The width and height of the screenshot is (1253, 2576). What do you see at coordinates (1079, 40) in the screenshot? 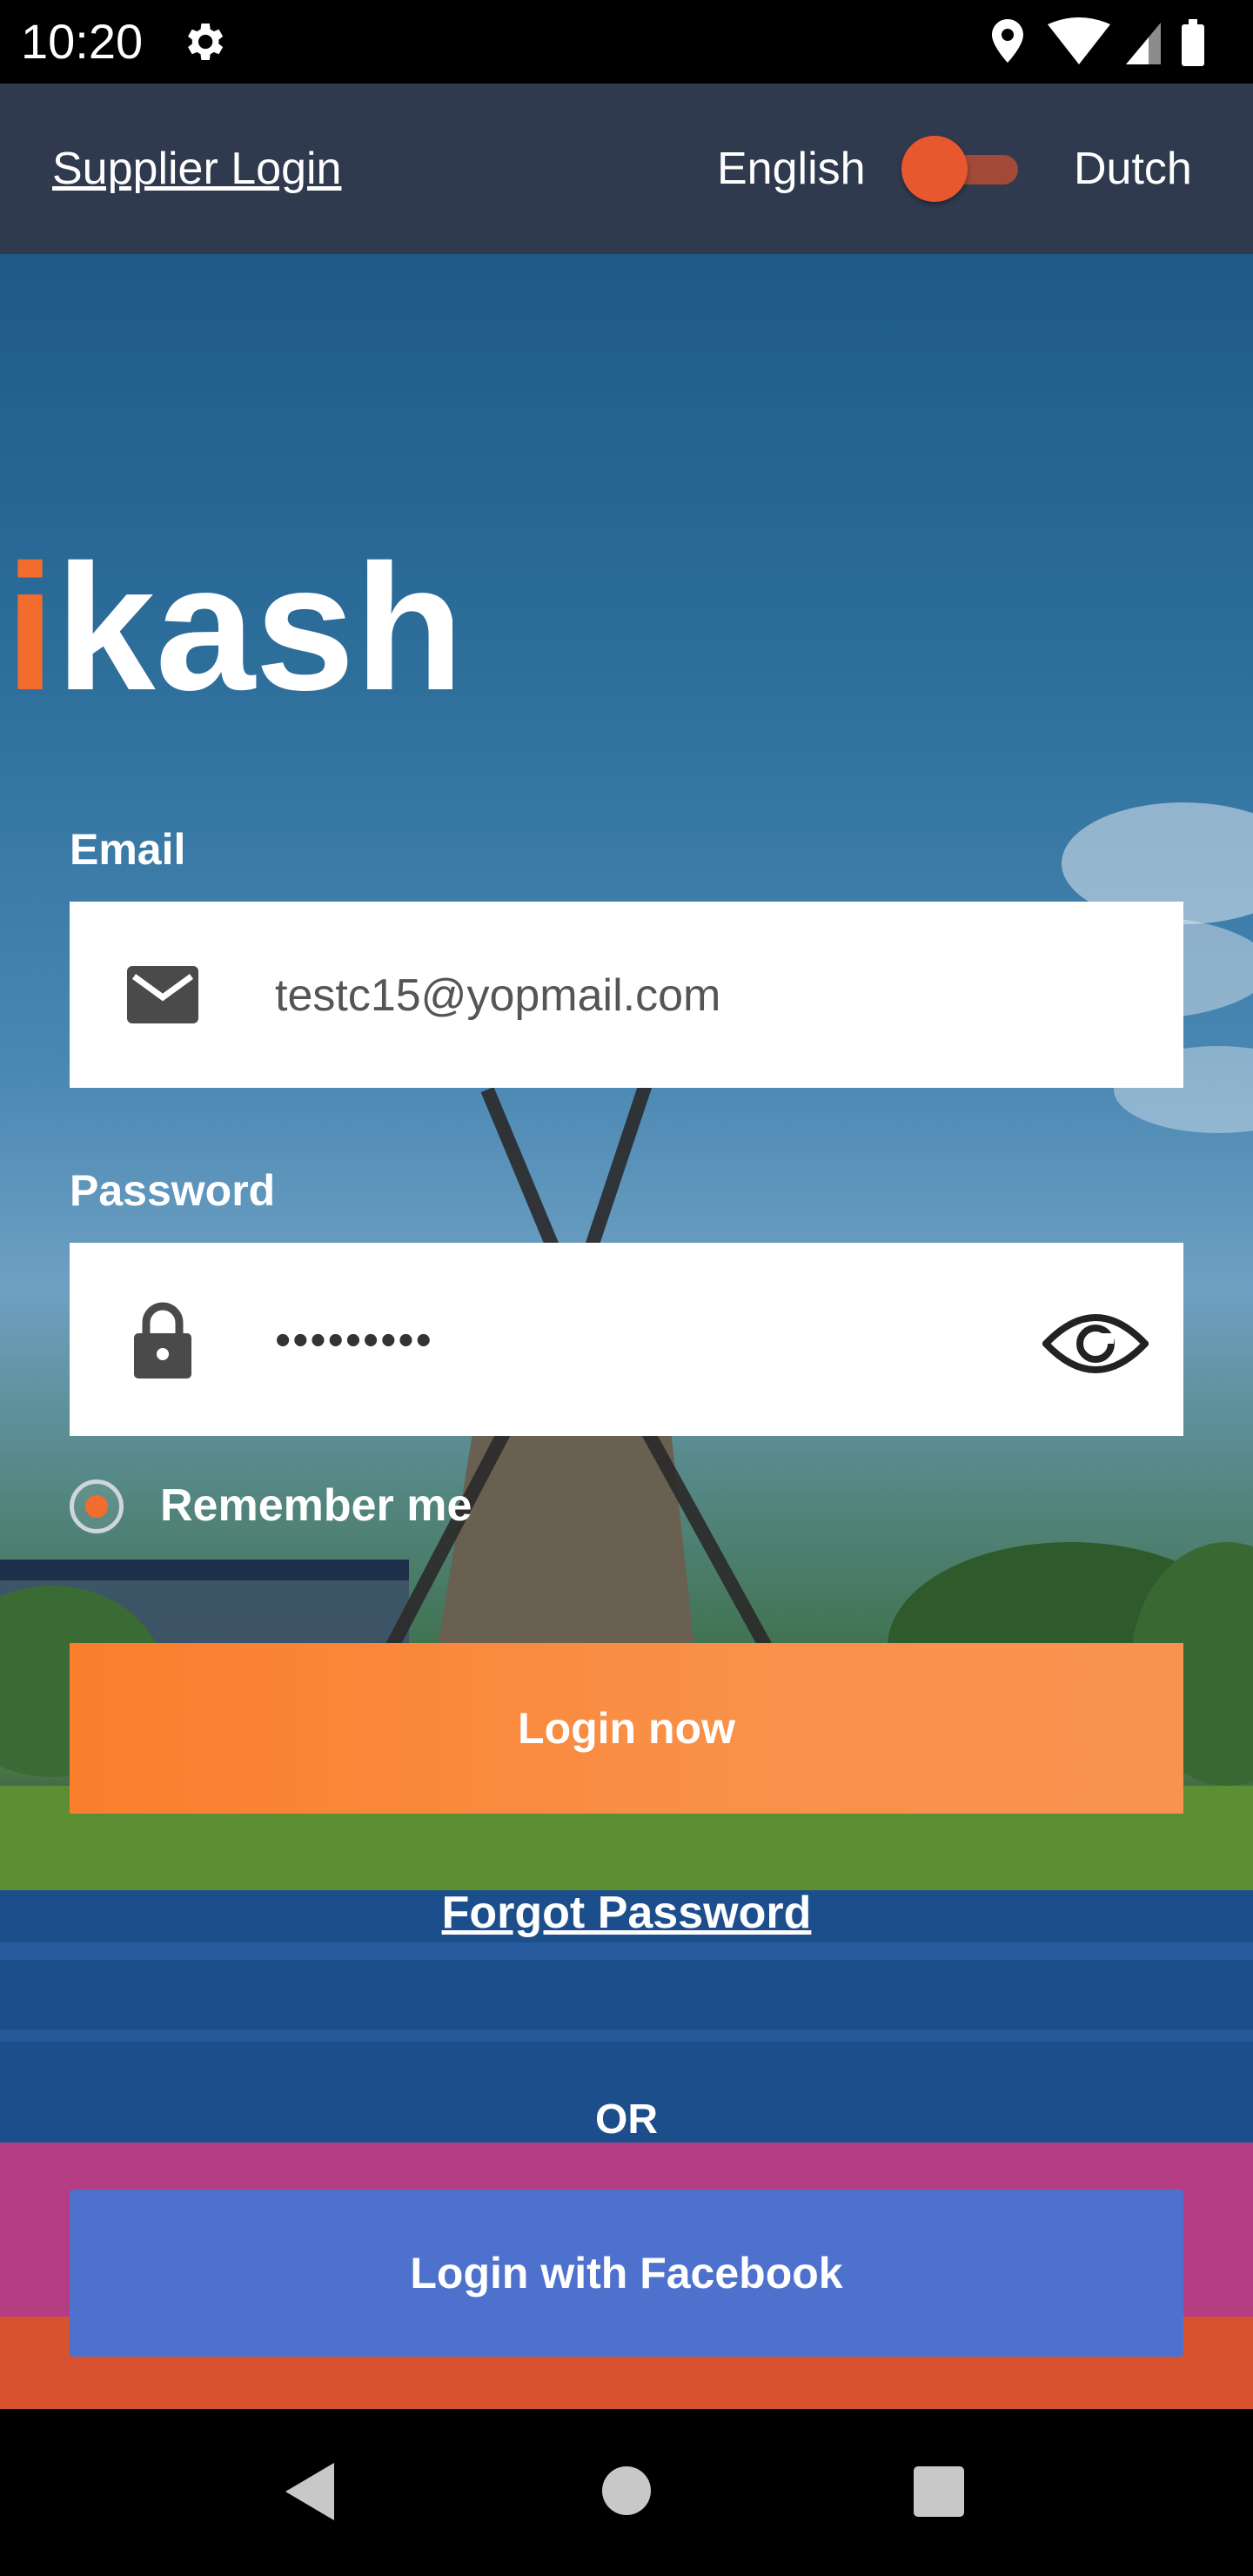
I see `wifi-icon` at bounding box center [1079, 40].